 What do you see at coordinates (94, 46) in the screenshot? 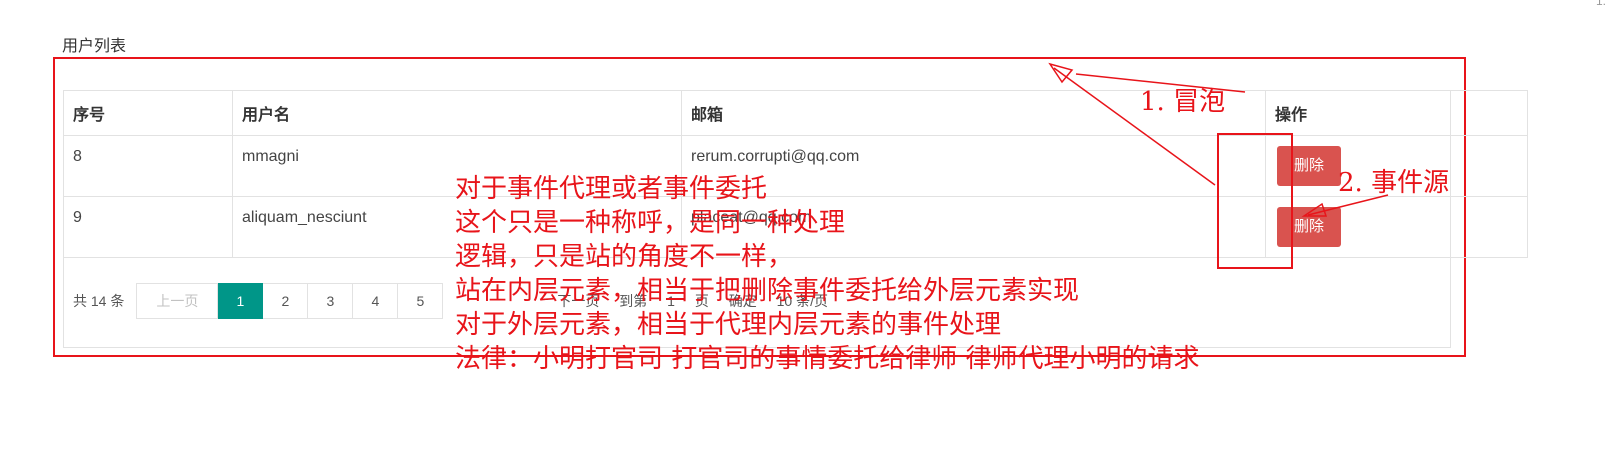
I see `page-title: 用户列表` at bounding box center [94, 46].